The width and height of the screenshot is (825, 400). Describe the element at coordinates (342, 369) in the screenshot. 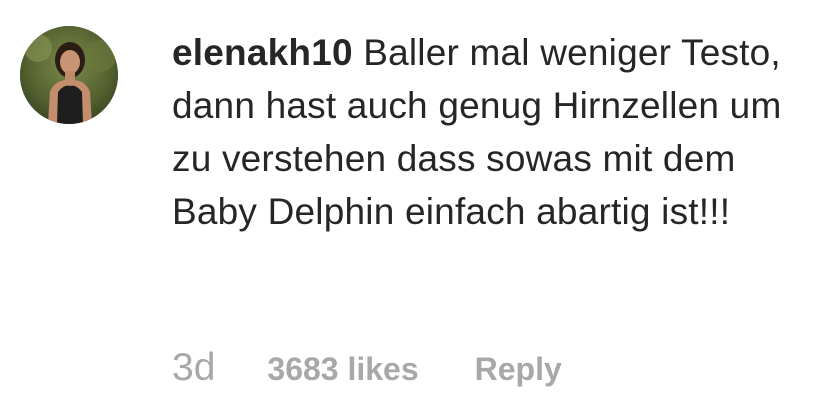

I see `likes-count: 3683 likes` at that location.